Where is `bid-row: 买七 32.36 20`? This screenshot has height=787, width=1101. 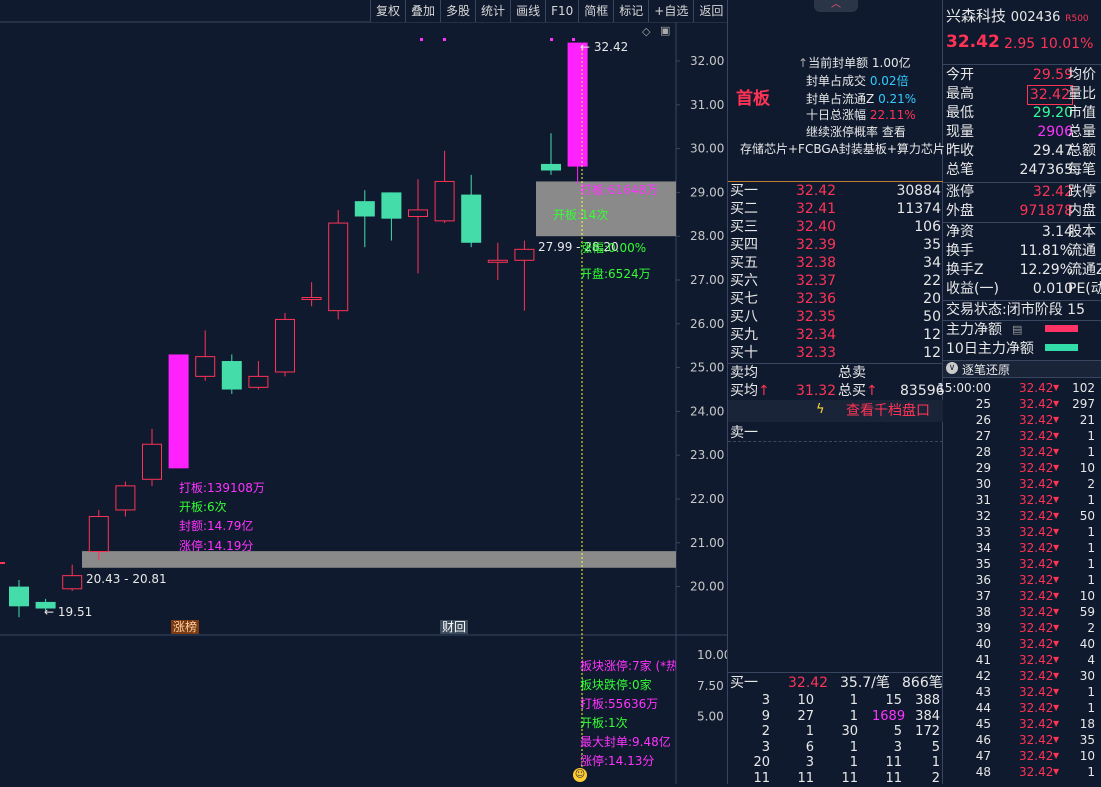 bid-row: 买七 32.36 20 is located at coordinates (835, 299).